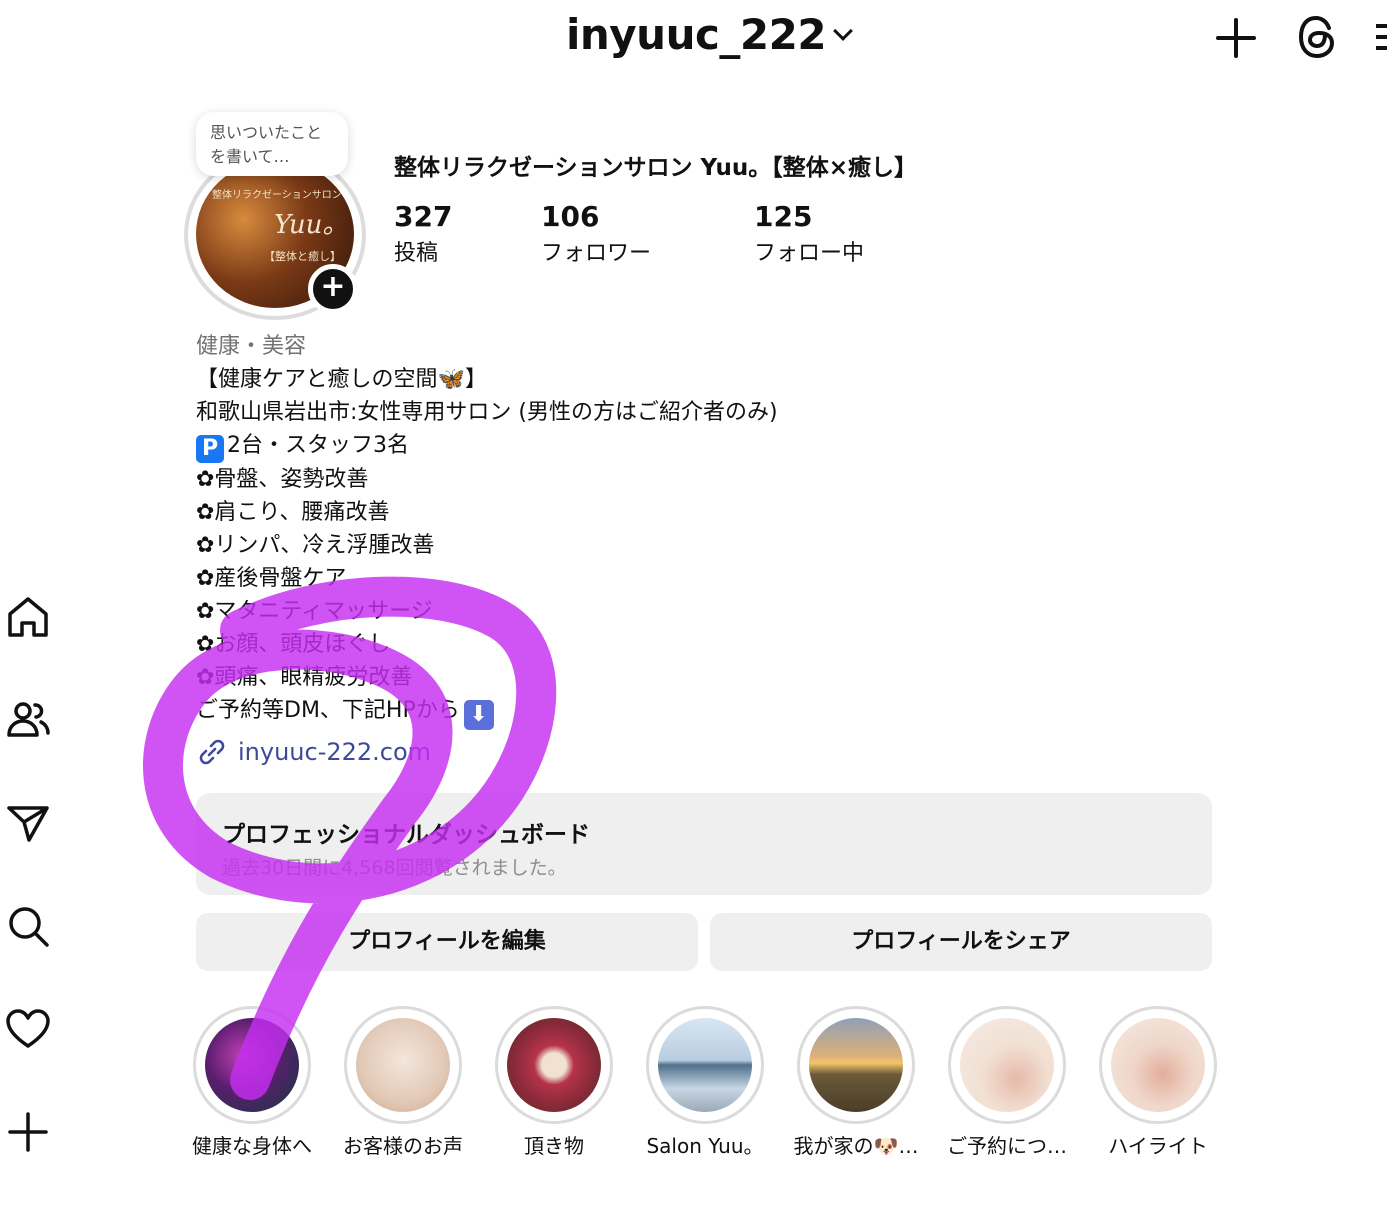  Describe the element at coordinates (304, 677) in the screenshot. I see `bio-item: ✿頭痛、眼精疲労改善` at that location.